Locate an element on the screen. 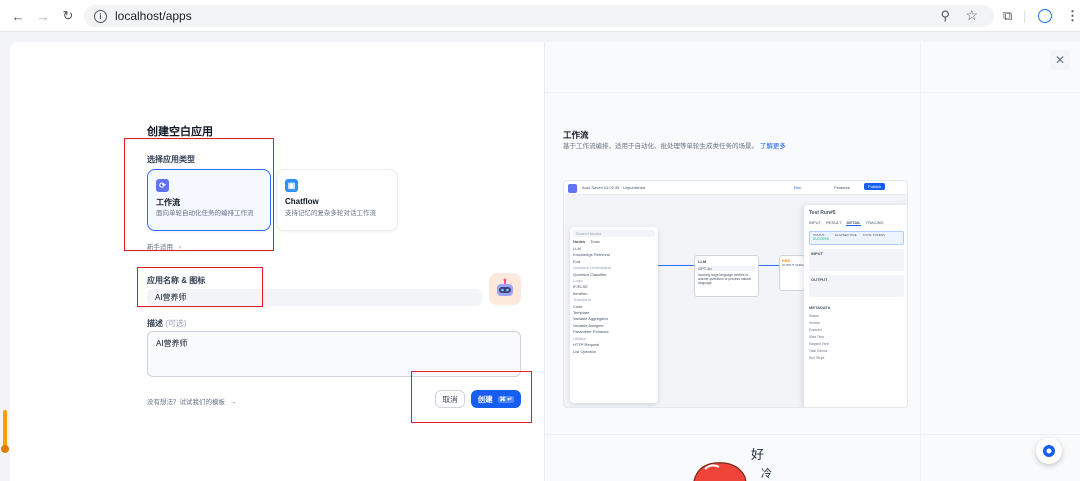 The width and height of the screenshot is (1080, 481). preview-app-icon is located at coordinates (572, 188).